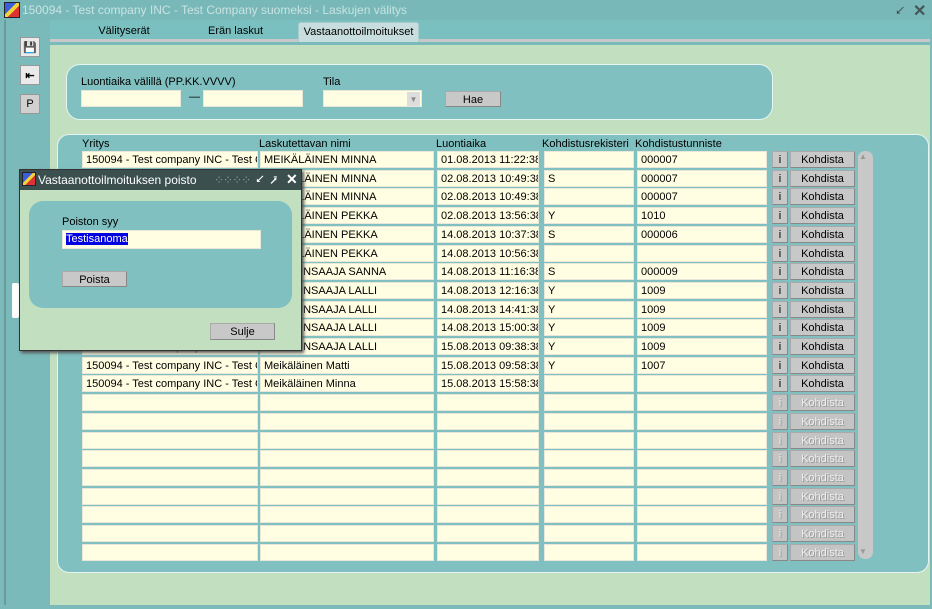 Image resolution: width=932 pixels, height=609 pixels. What do you see at coordinates (413, 99) in the screenshot?
I see `chevron-down-icon: ▼` at bounding box center [413, 99].